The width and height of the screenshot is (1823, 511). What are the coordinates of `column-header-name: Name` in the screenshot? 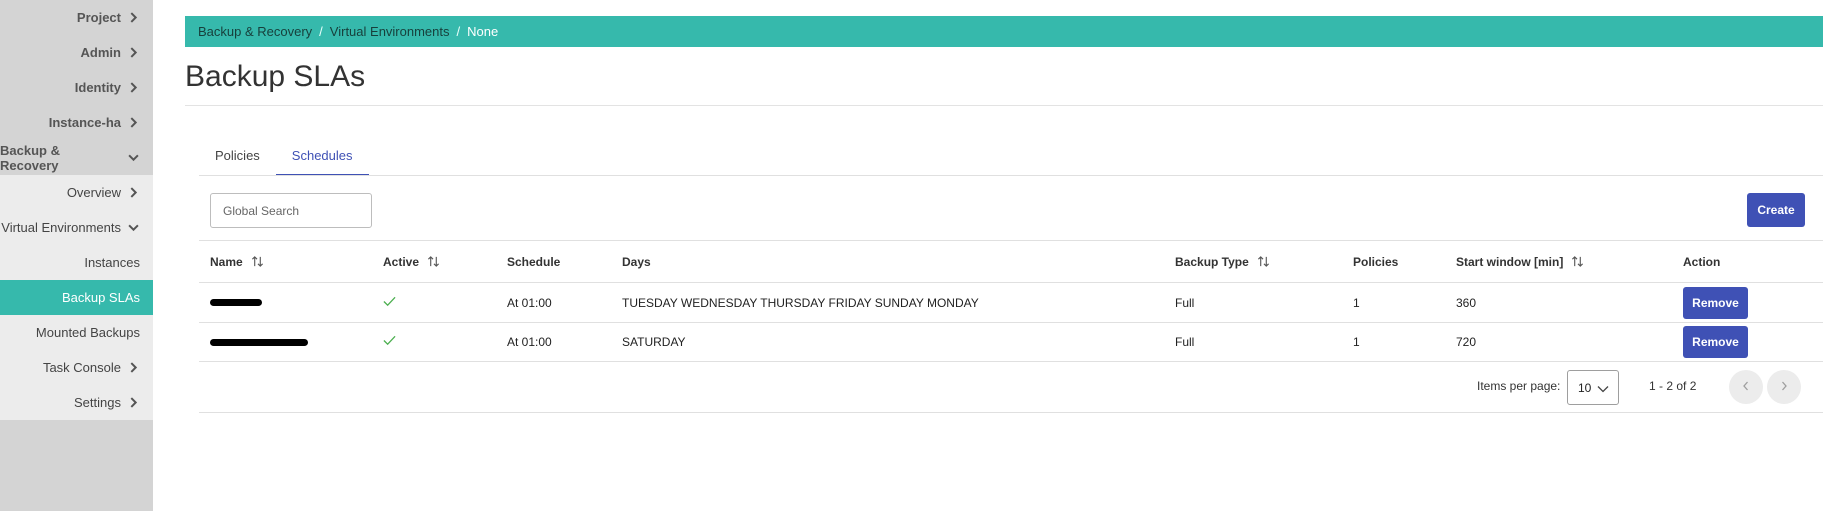 It's located at (237, 261).